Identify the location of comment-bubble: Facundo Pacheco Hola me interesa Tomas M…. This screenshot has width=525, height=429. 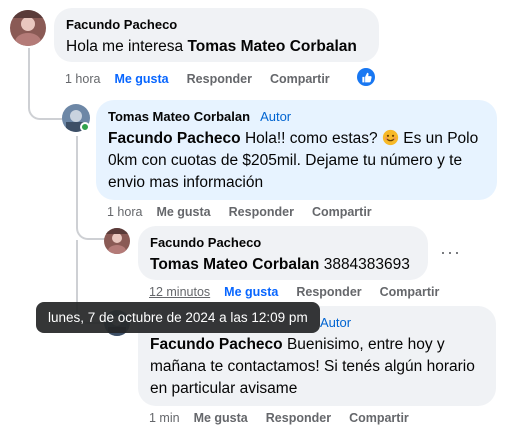
(216, 35).